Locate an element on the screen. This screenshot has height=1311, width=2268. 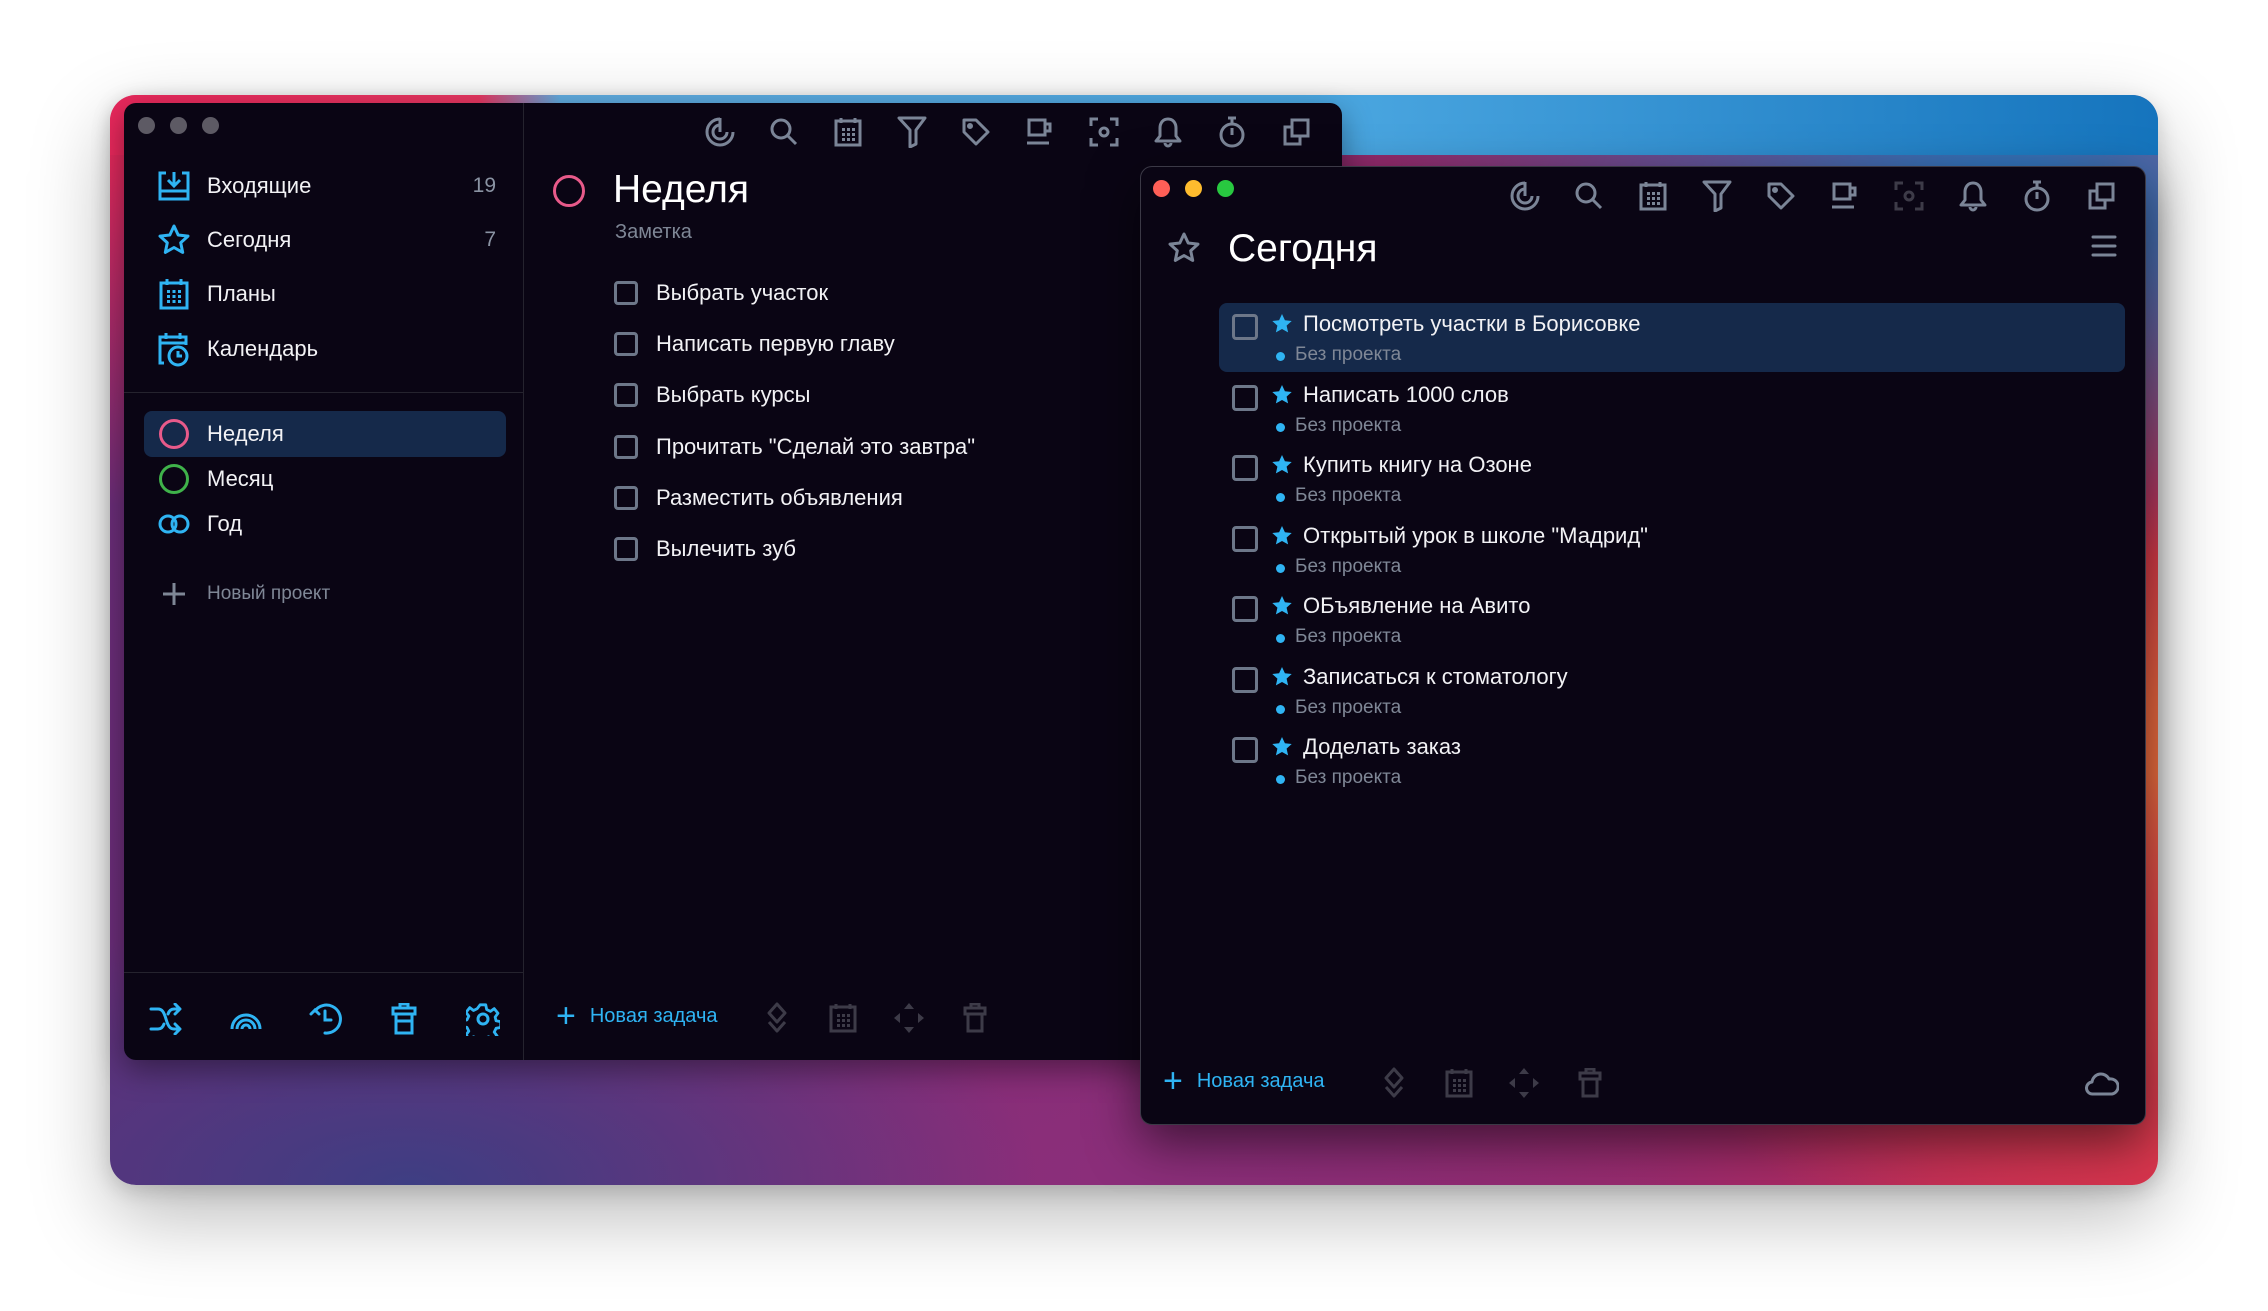
project-dot-icon is located at coordinates (1280, 356).